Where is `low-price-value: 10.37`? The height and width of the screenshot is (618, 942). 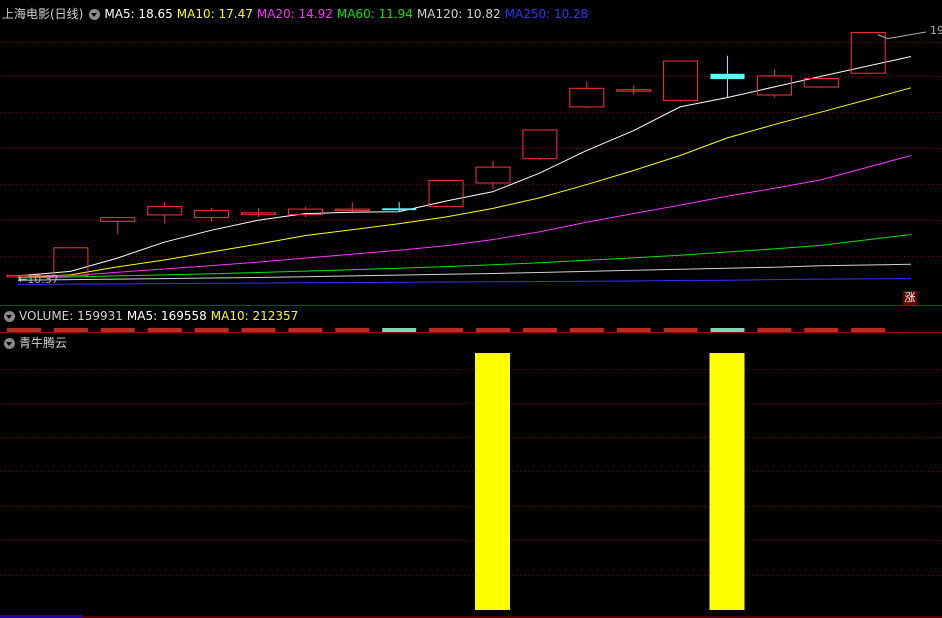 low-price-value: 10.37 is located at coordinates (43, 279).